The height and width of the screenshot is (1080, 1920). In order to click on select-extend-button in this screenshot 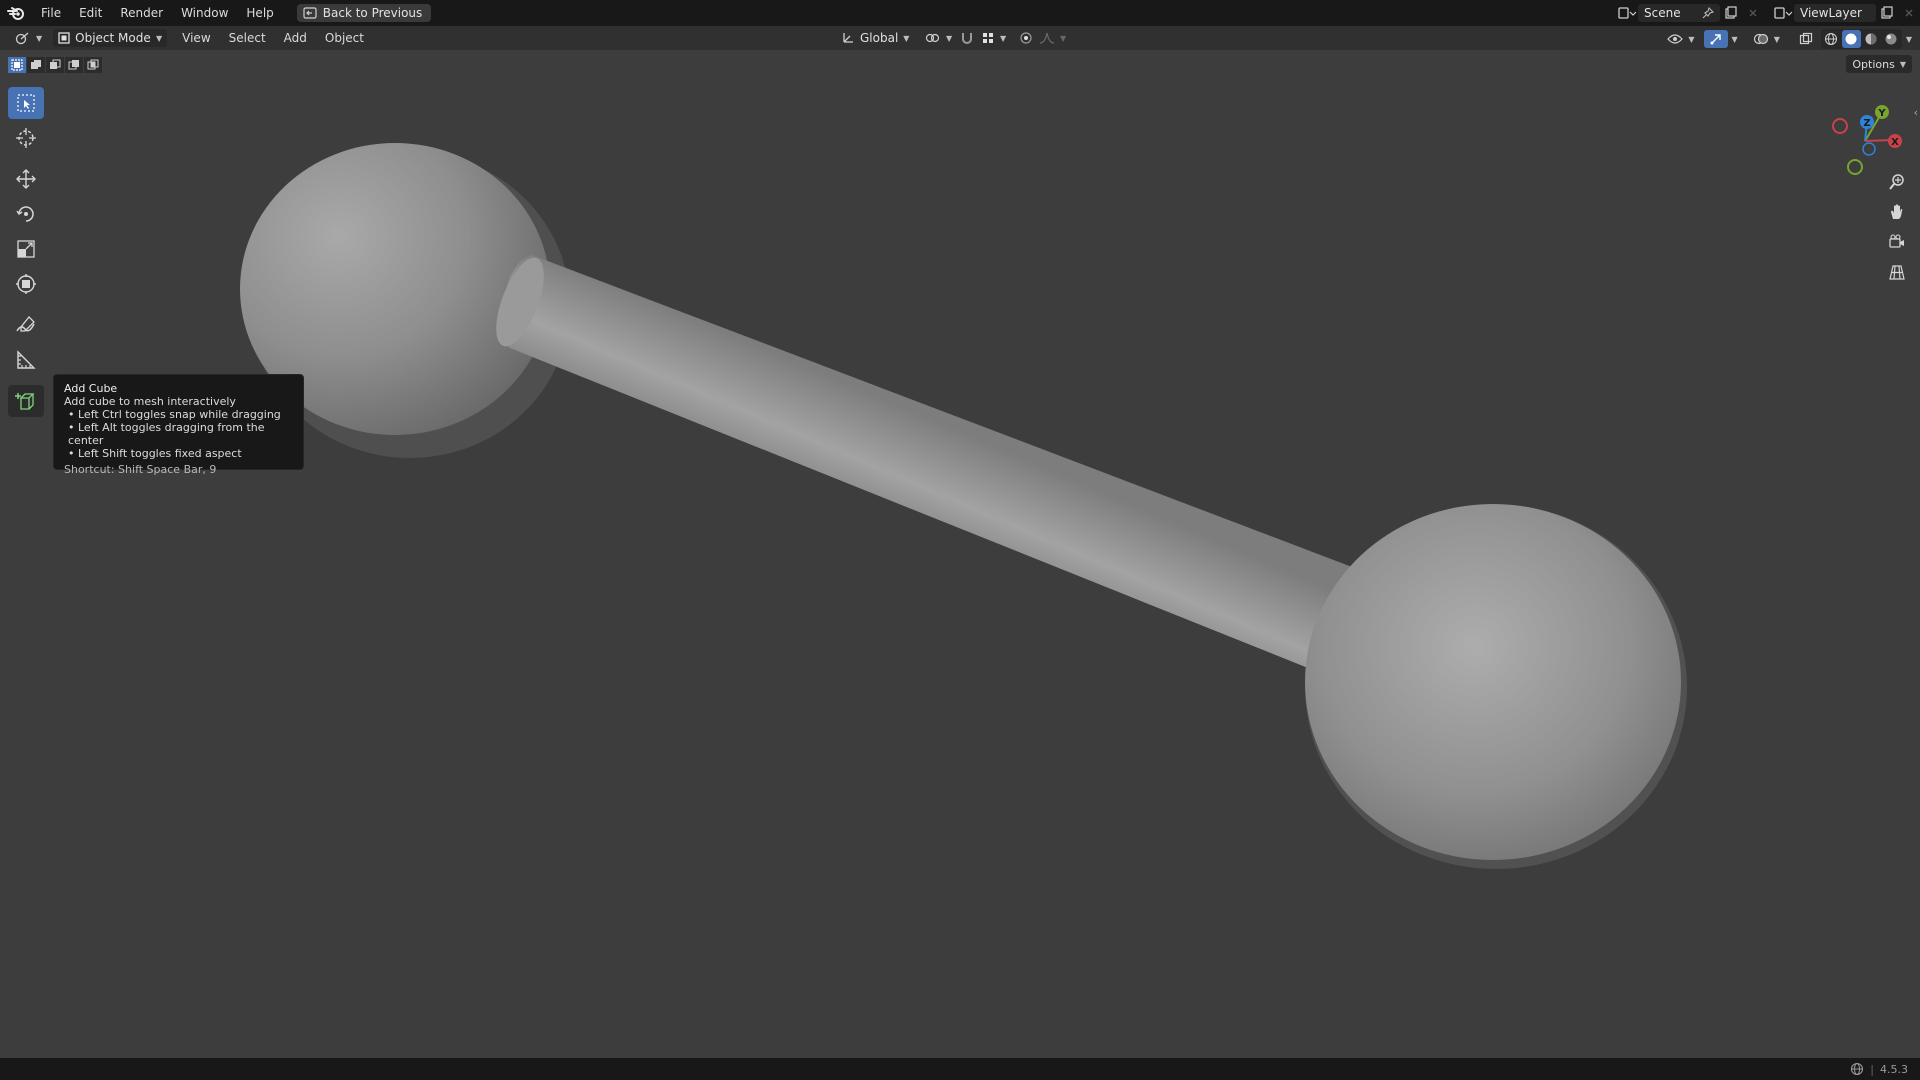, I will do `click(36, 65)`.